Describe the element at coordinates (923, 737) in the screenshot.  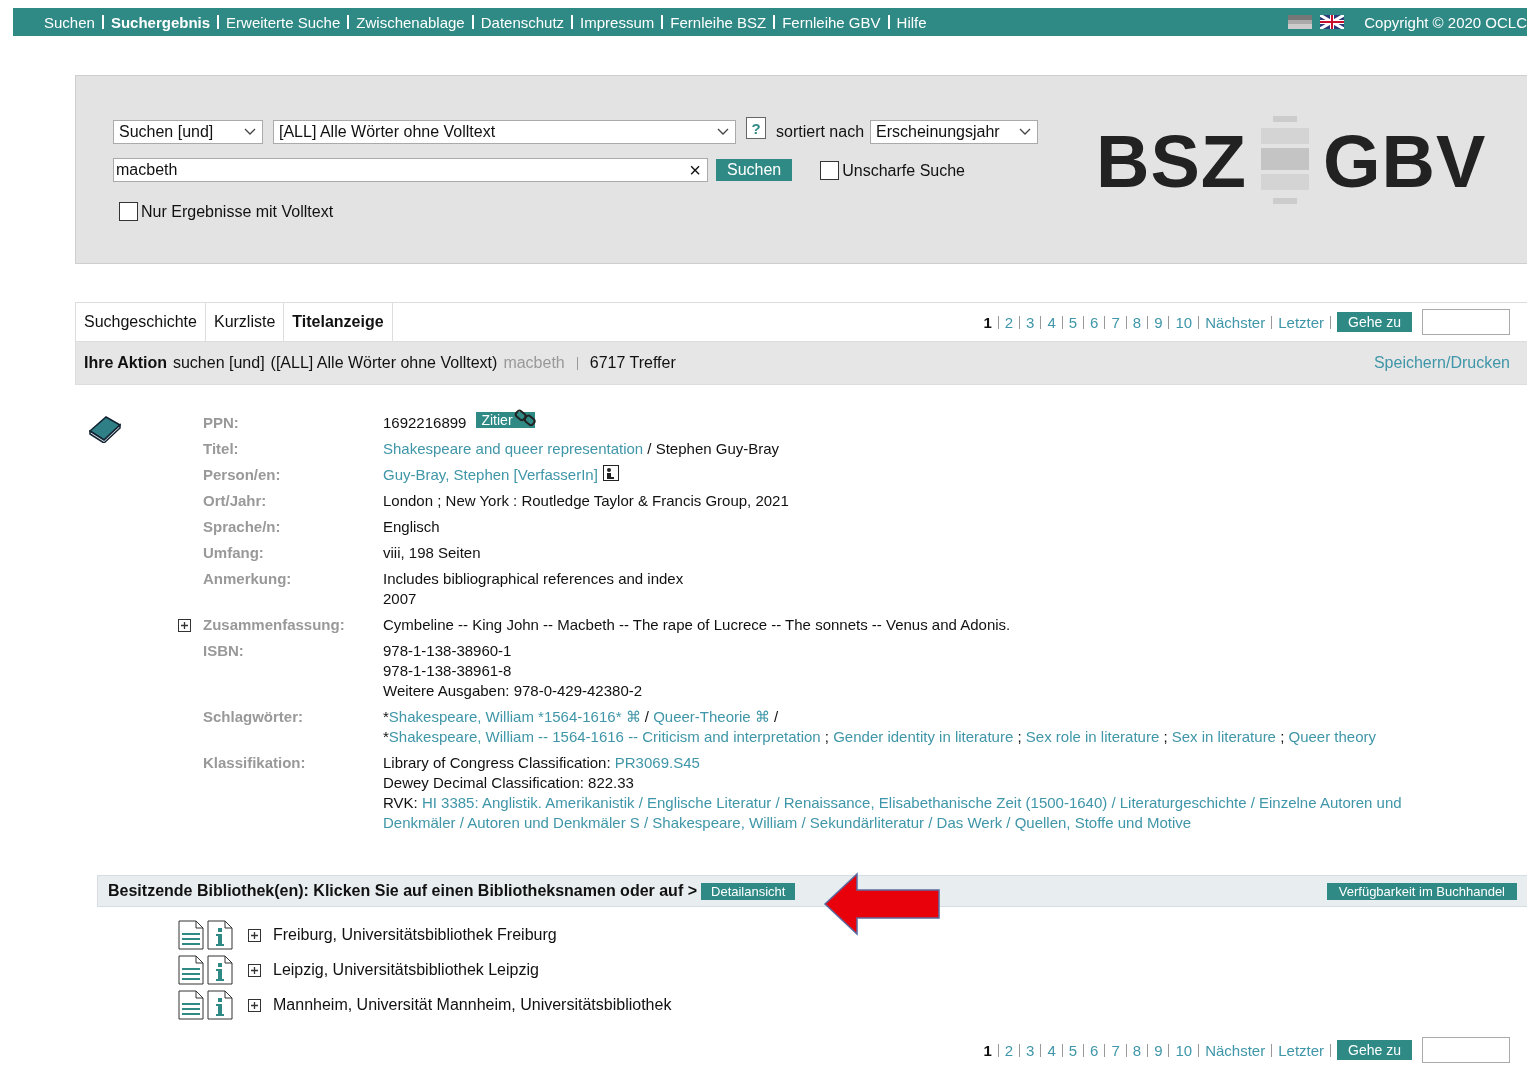
I see `field-link: Gender identity in literature` at that location.